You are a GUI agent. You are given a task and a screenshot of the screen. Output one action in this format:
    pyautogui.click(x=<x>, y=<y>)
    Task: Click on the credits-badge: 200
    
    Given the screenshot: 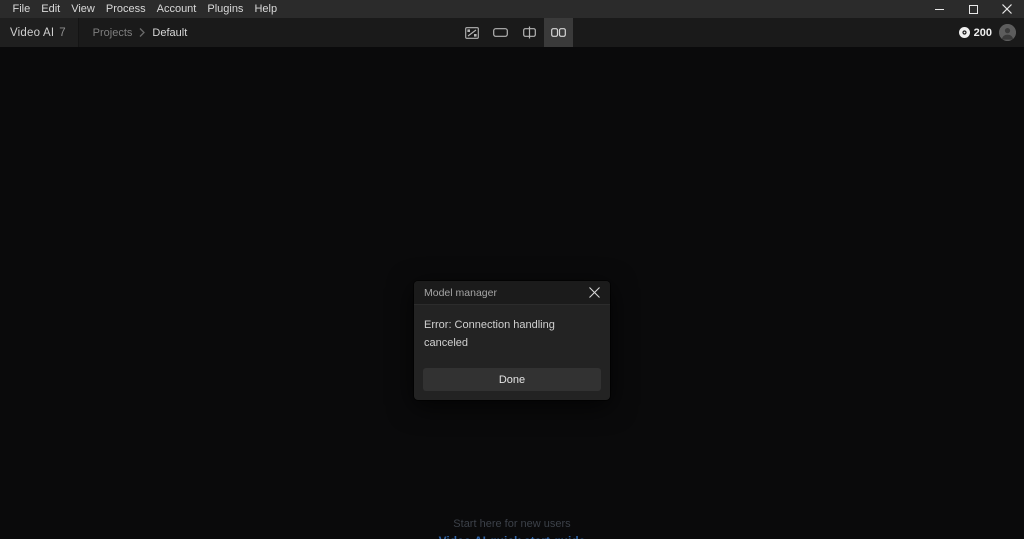 What is the action you would take?
    pyautogui.click(x=975, y=32)
    